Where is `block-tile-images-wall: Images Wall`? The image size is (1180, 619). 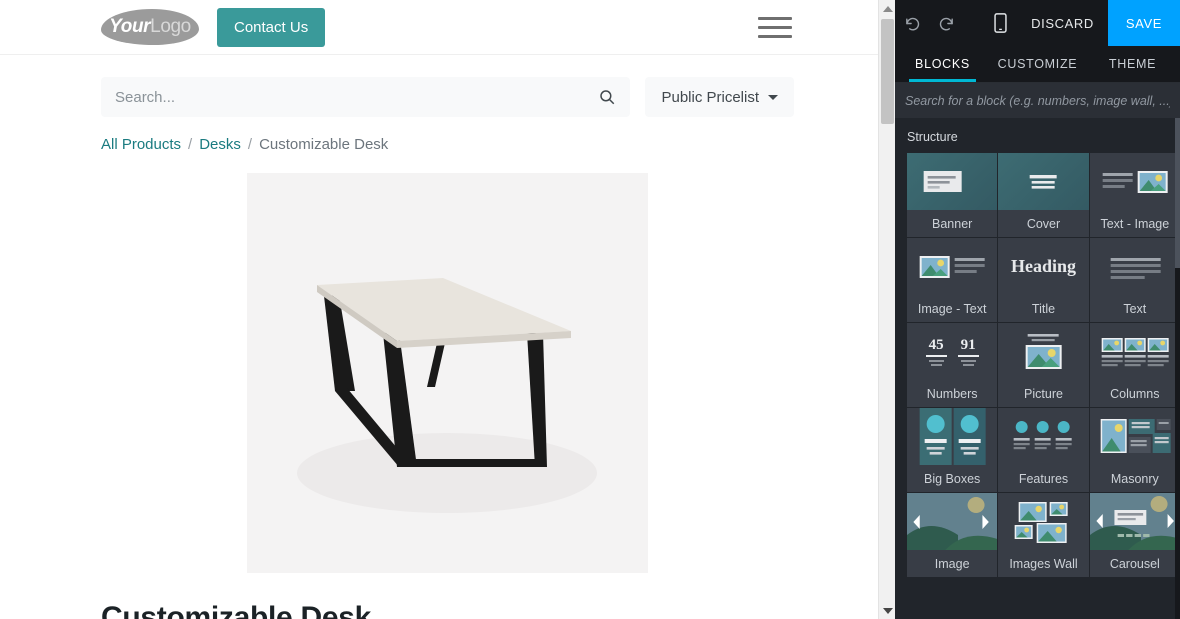 block-tile-images-wall: Images Wall is located at coordinates (1043, 535).